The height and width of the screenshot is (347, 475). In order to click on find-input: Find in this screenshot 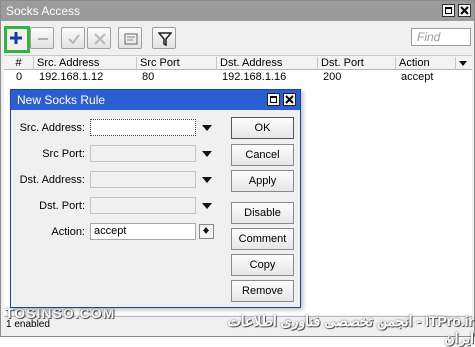, I will do `click(441, 37)`.